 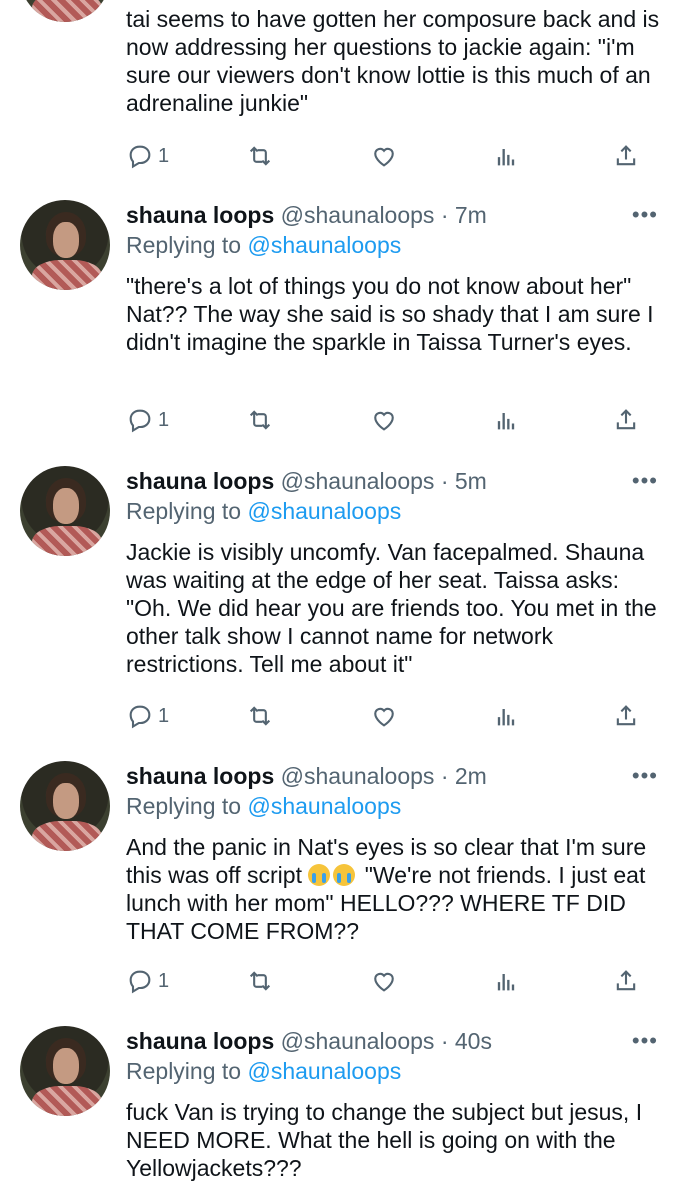 I want to click on timestamp: 5m, so click(x=471, y=481).